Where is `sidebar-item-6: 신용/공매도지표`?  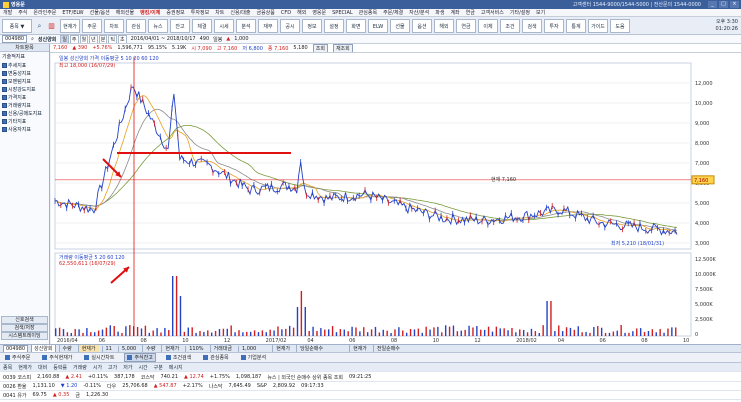
sidebar-item-6: 신용/공매도지표 is located at coordinates (24, 113).